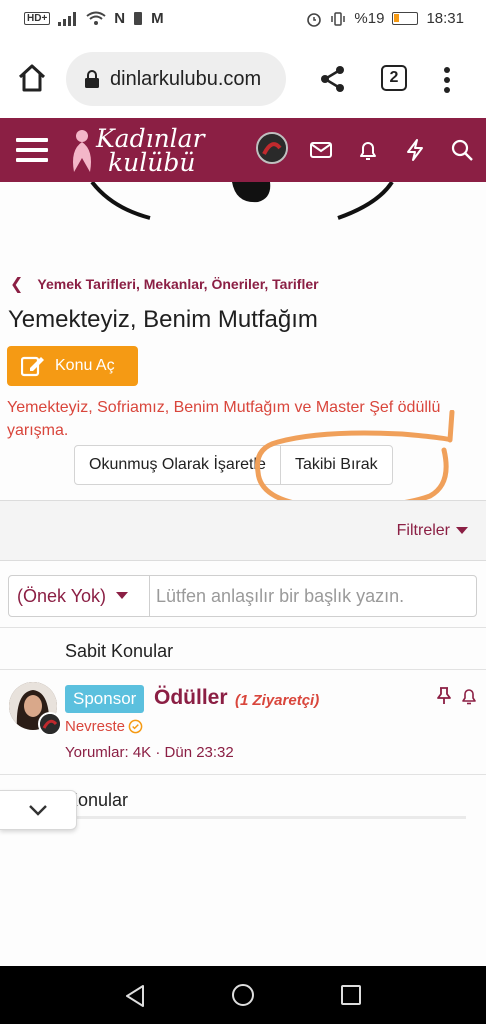  I want to click on recents-icon, so click(351, 995).